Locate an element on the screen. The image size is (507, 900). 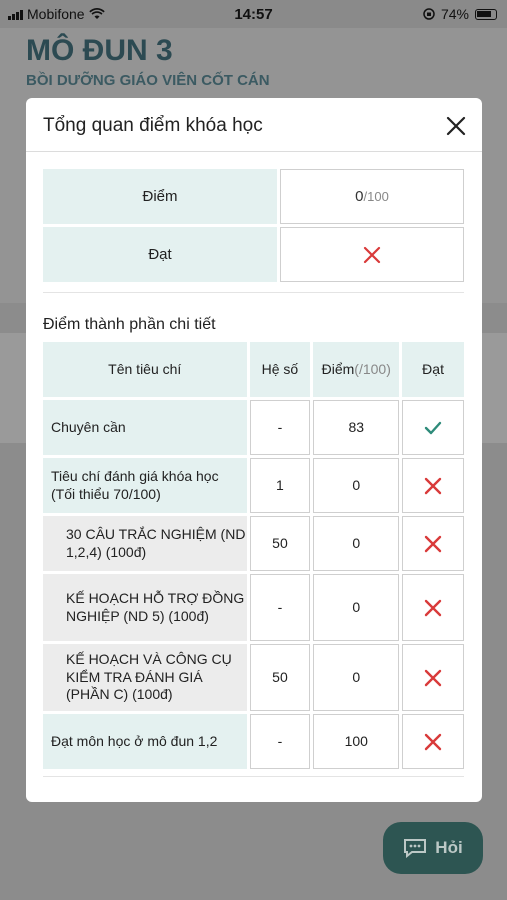
column-header-pass: Đạt is located at coordinates (433, 369).